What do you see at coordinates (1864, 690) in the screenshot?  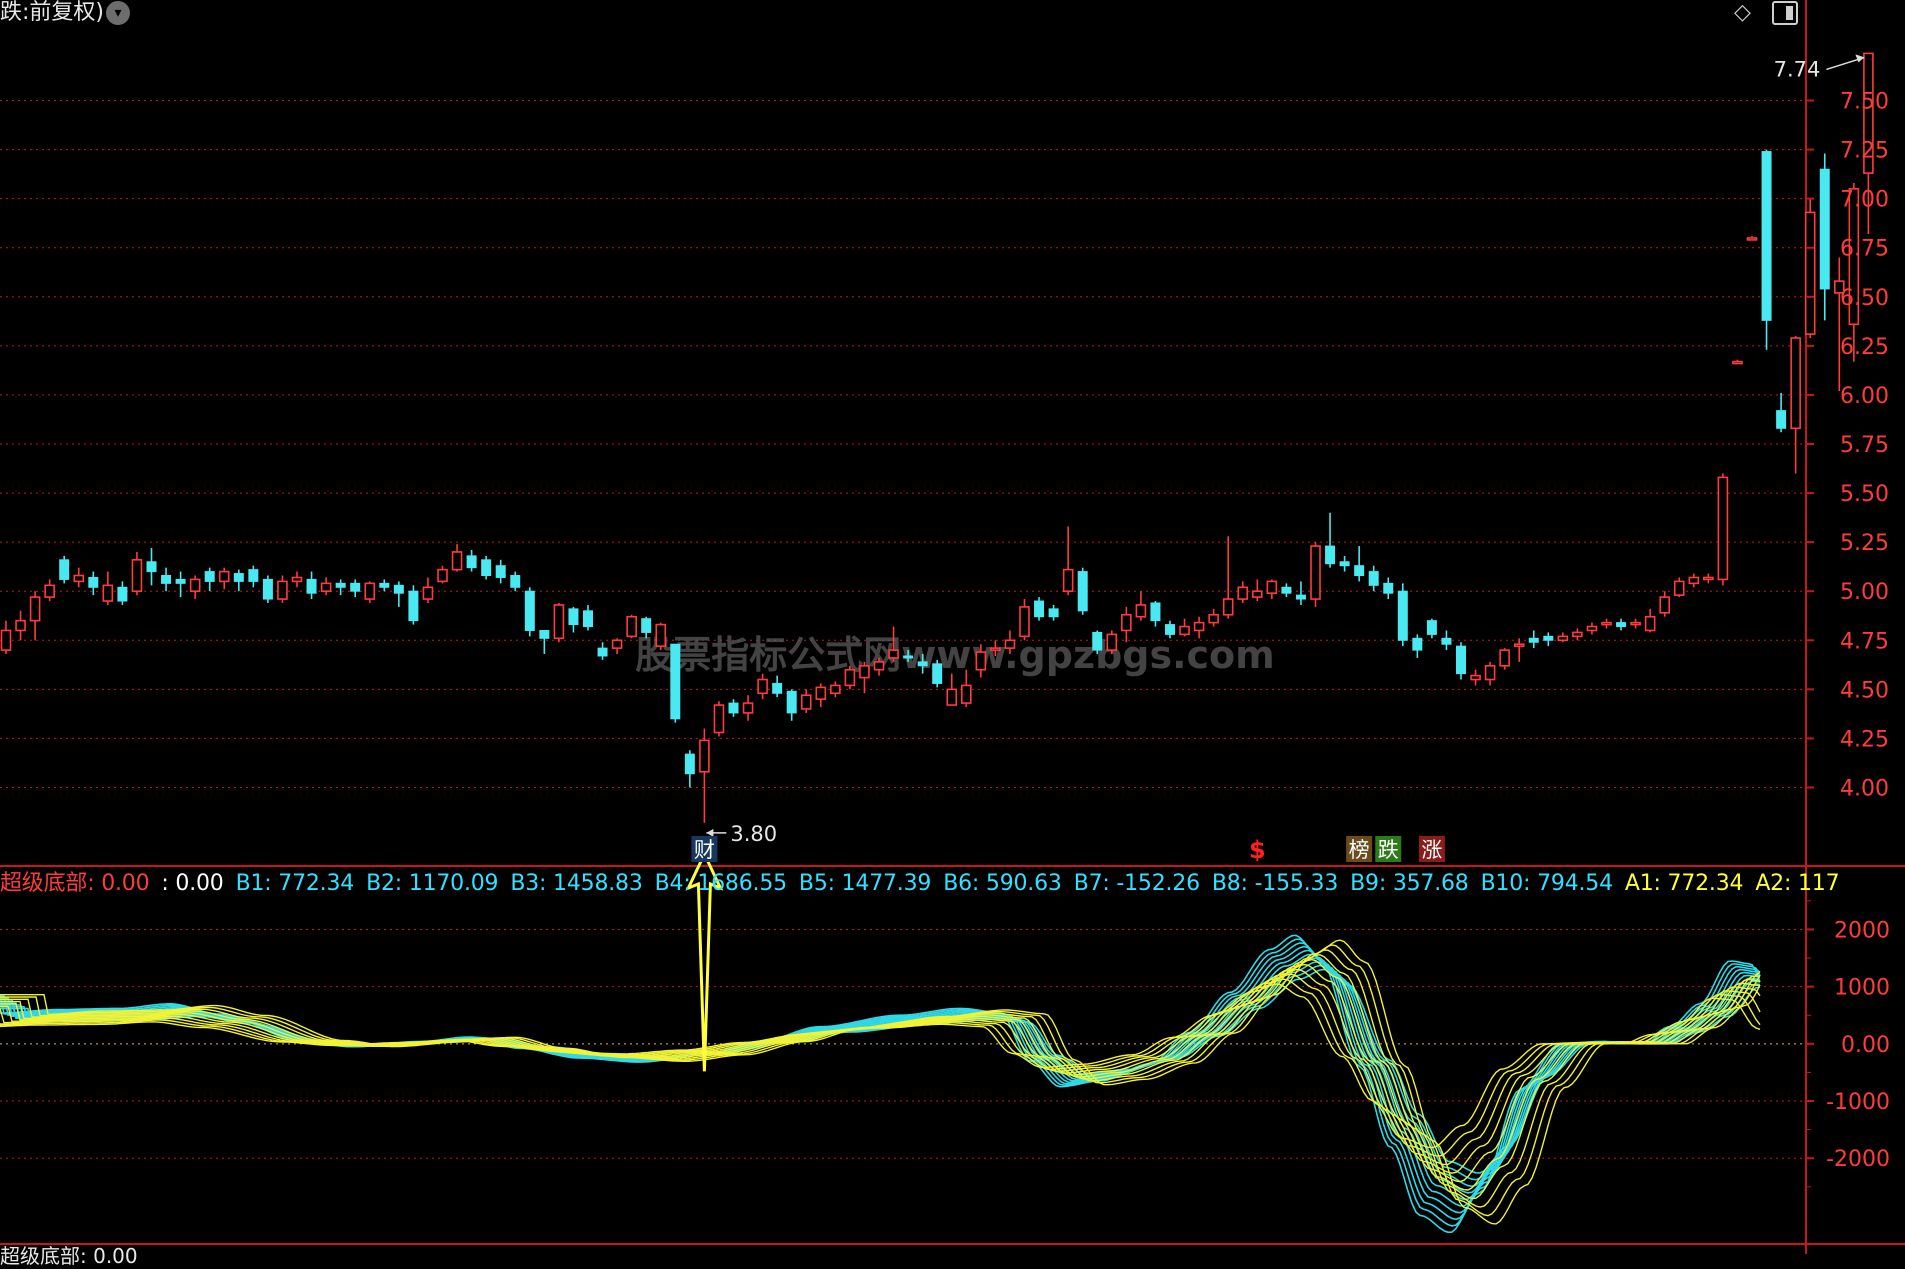 I see `price-tick-label: 4.50` at bounding box center [1864, 690].